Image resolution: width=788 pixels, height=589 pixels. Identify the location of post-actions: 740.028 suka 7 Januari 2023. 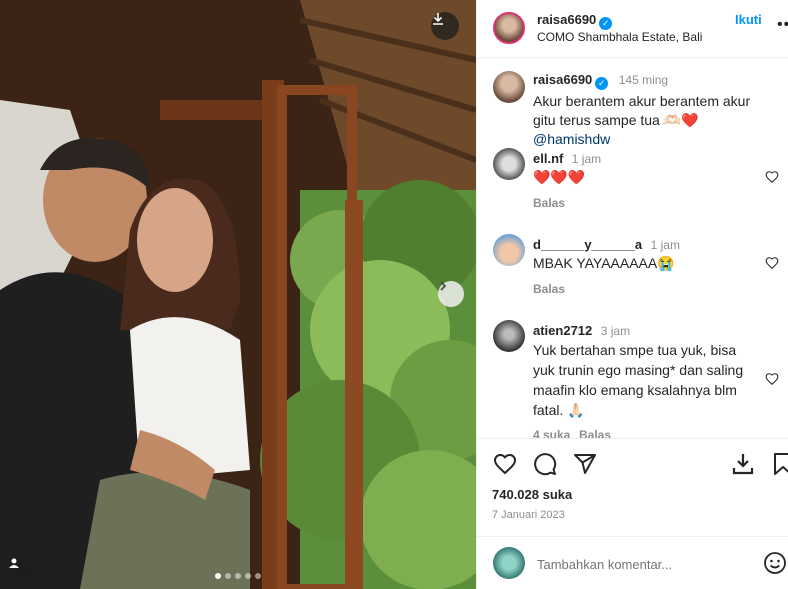
(632, 513).